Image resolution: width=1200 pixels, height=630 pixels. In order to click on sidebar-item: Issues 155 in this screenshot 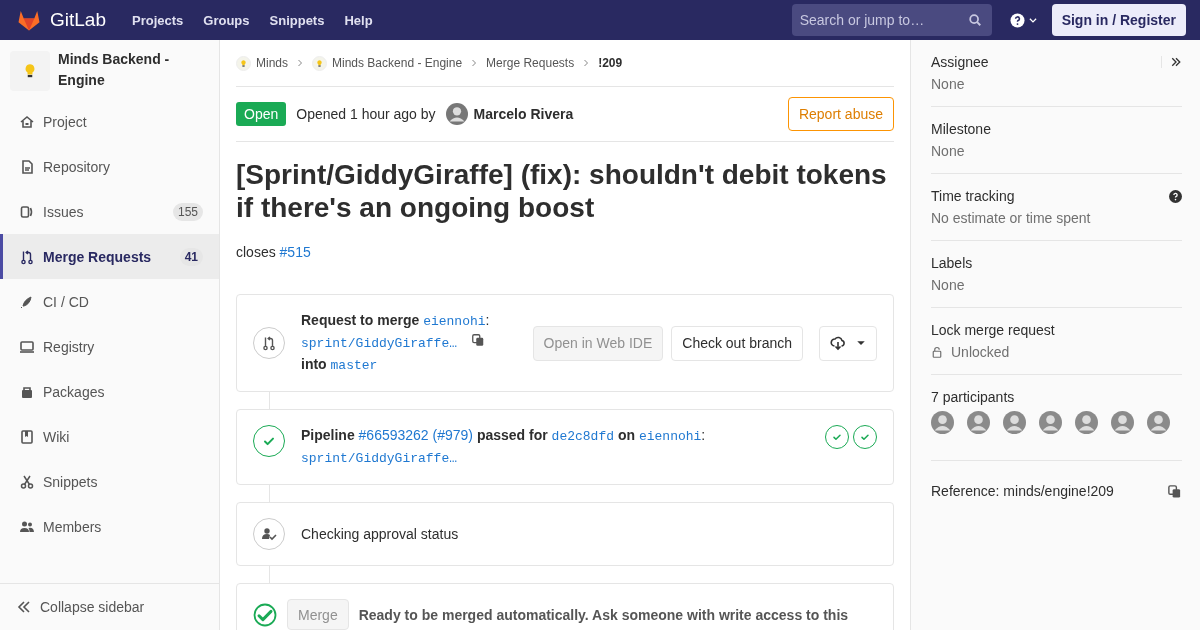, I will do `click(109, 211)`.